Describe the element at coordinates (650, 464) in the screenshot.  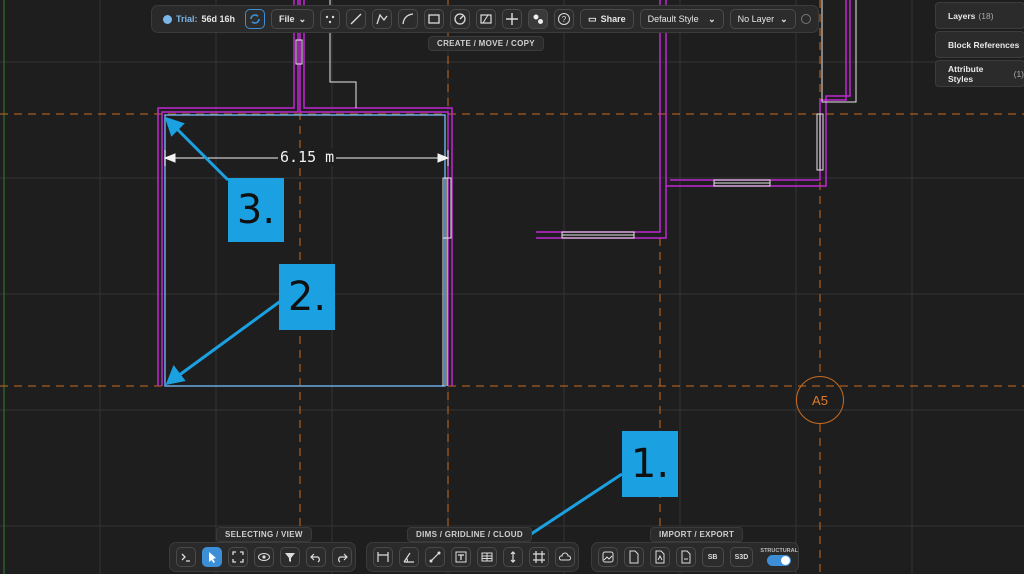
I see `callout-1: 1.` at that location.